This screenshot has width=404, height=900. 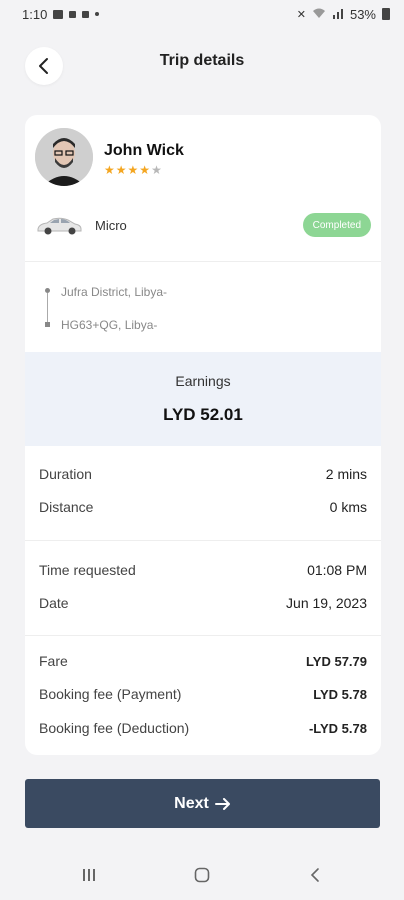 I want to click on home-button, so click(x=202, y=875).